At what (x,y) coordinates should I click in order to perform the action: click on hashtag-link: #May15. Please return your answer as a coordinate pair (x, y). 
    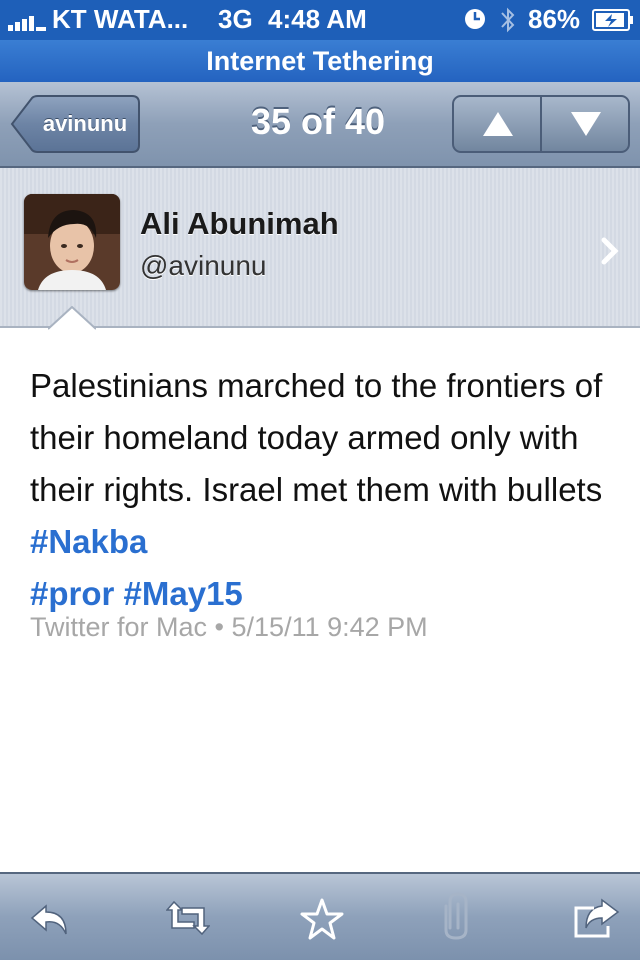
    Looking at the image, I should click on (183, 593).